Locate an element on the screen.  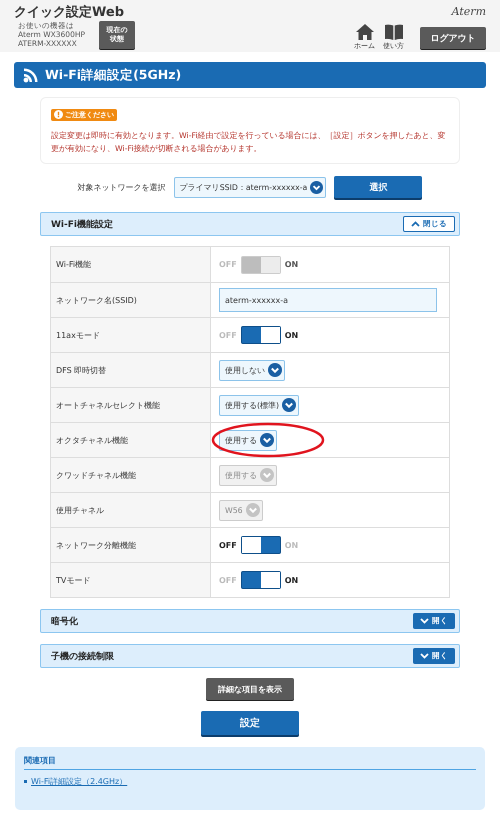
related-title: 関連項目 is located at coordinates (250, 762).